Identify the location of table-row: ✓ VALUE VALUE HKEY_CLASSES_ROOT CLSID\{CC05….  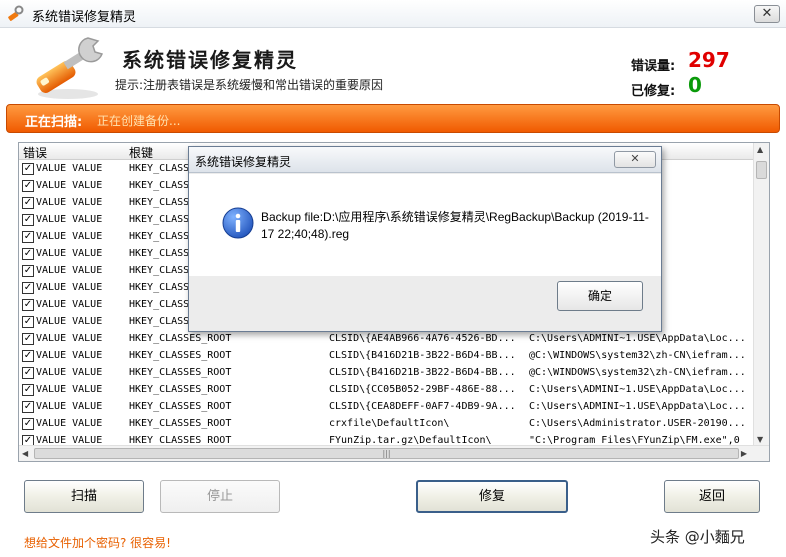
(386, 390).